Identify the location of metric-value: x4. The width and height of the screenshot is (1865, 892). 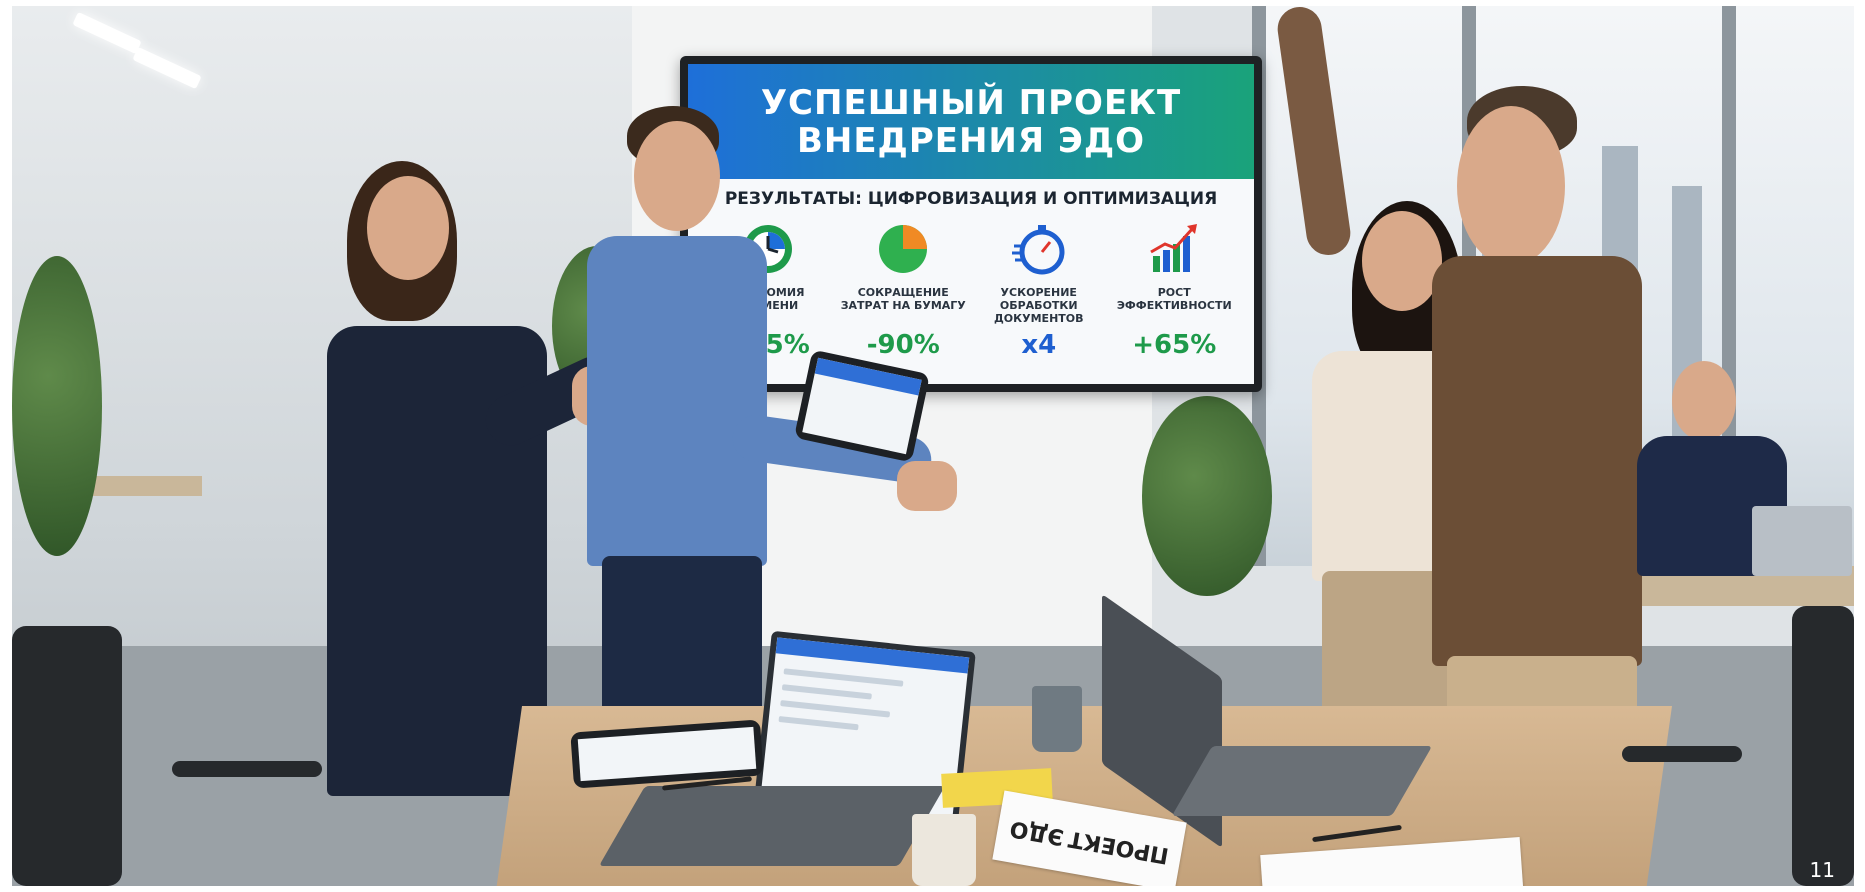
(1039, 345).